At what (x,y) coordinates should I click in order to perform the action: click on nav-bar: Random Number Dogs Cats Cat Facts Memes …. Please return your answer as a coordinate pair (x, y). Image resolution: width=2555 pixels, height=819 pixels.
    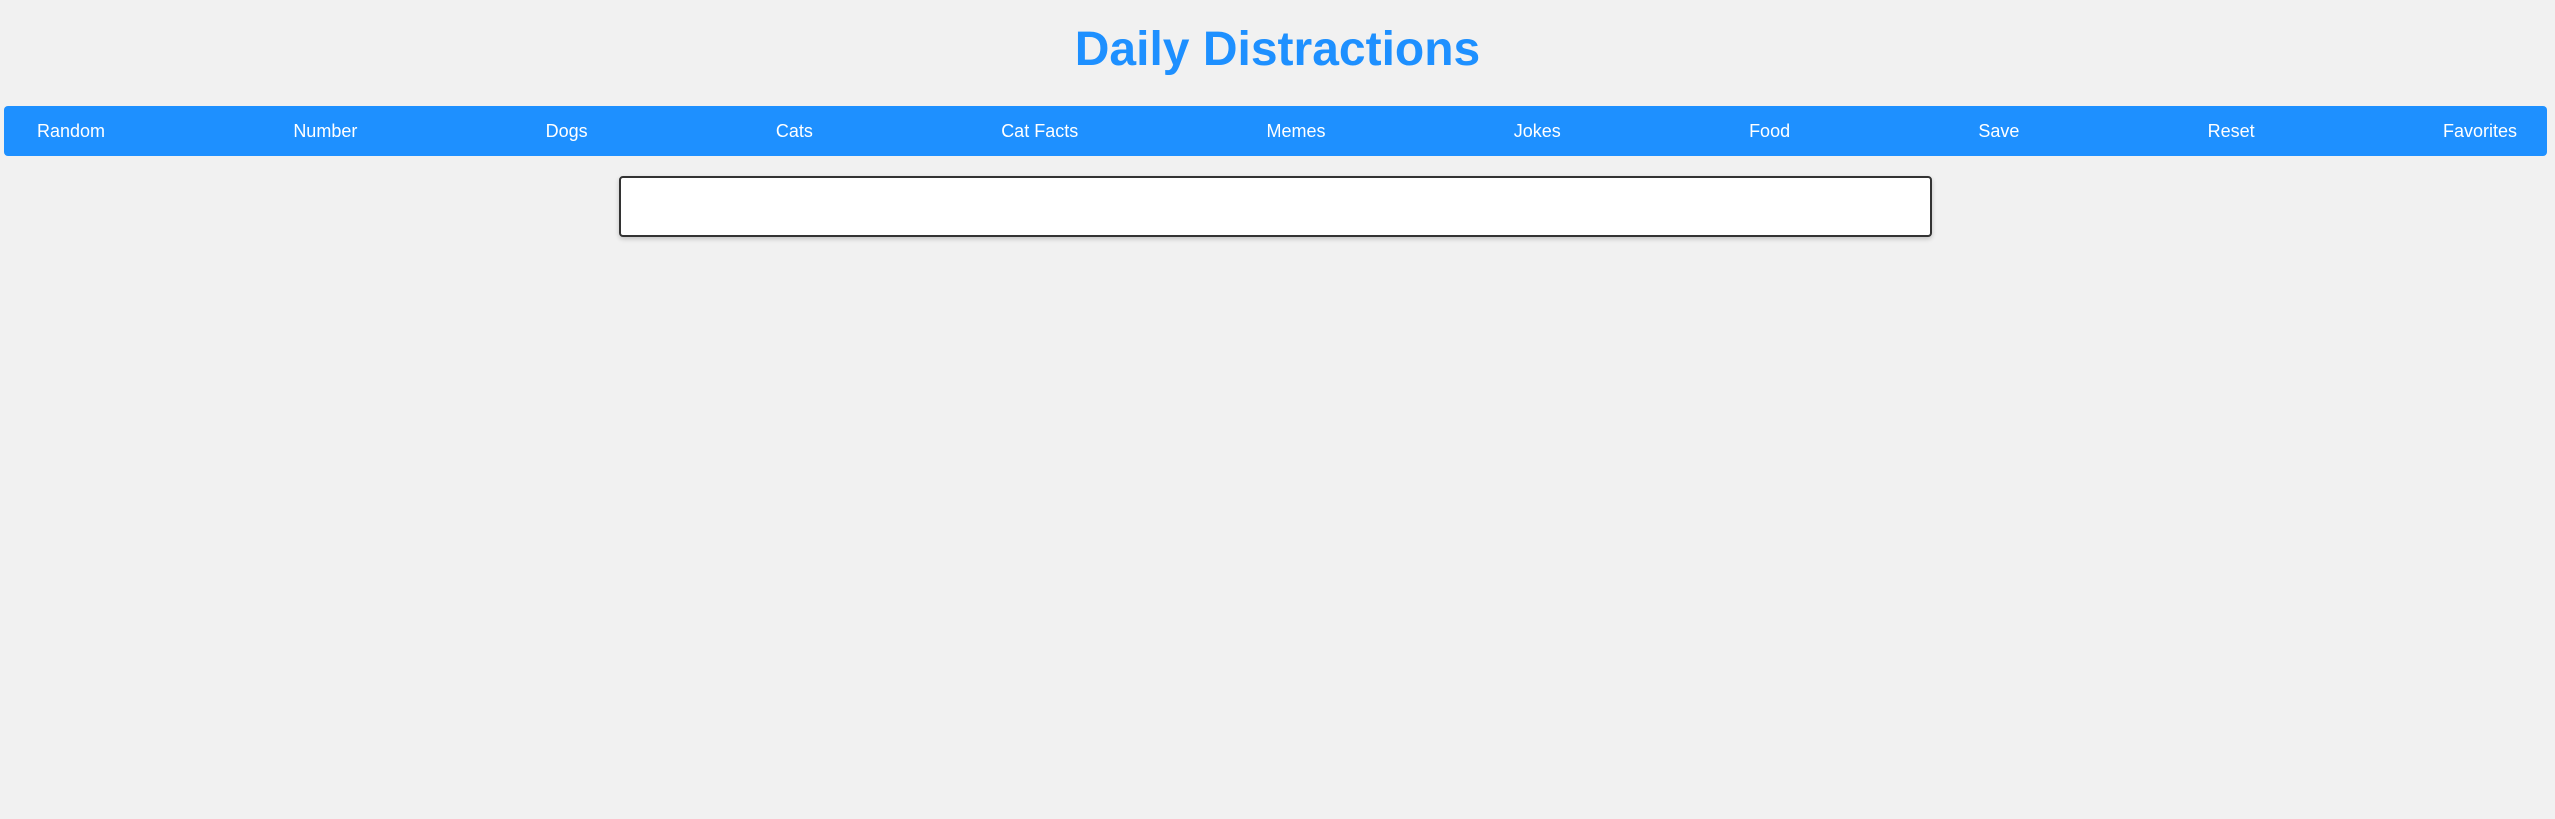
    Looking at the image, I should click on (1275, 131).